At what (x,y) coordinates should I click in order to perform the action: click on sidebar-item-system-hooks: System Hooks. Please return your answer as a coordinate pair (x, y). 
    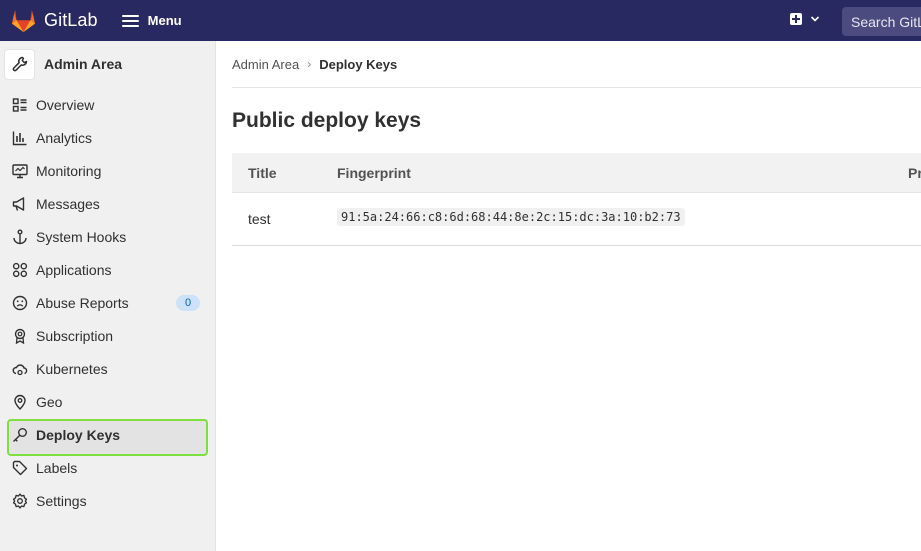
    Looking at the image, I should click on (107, 236).